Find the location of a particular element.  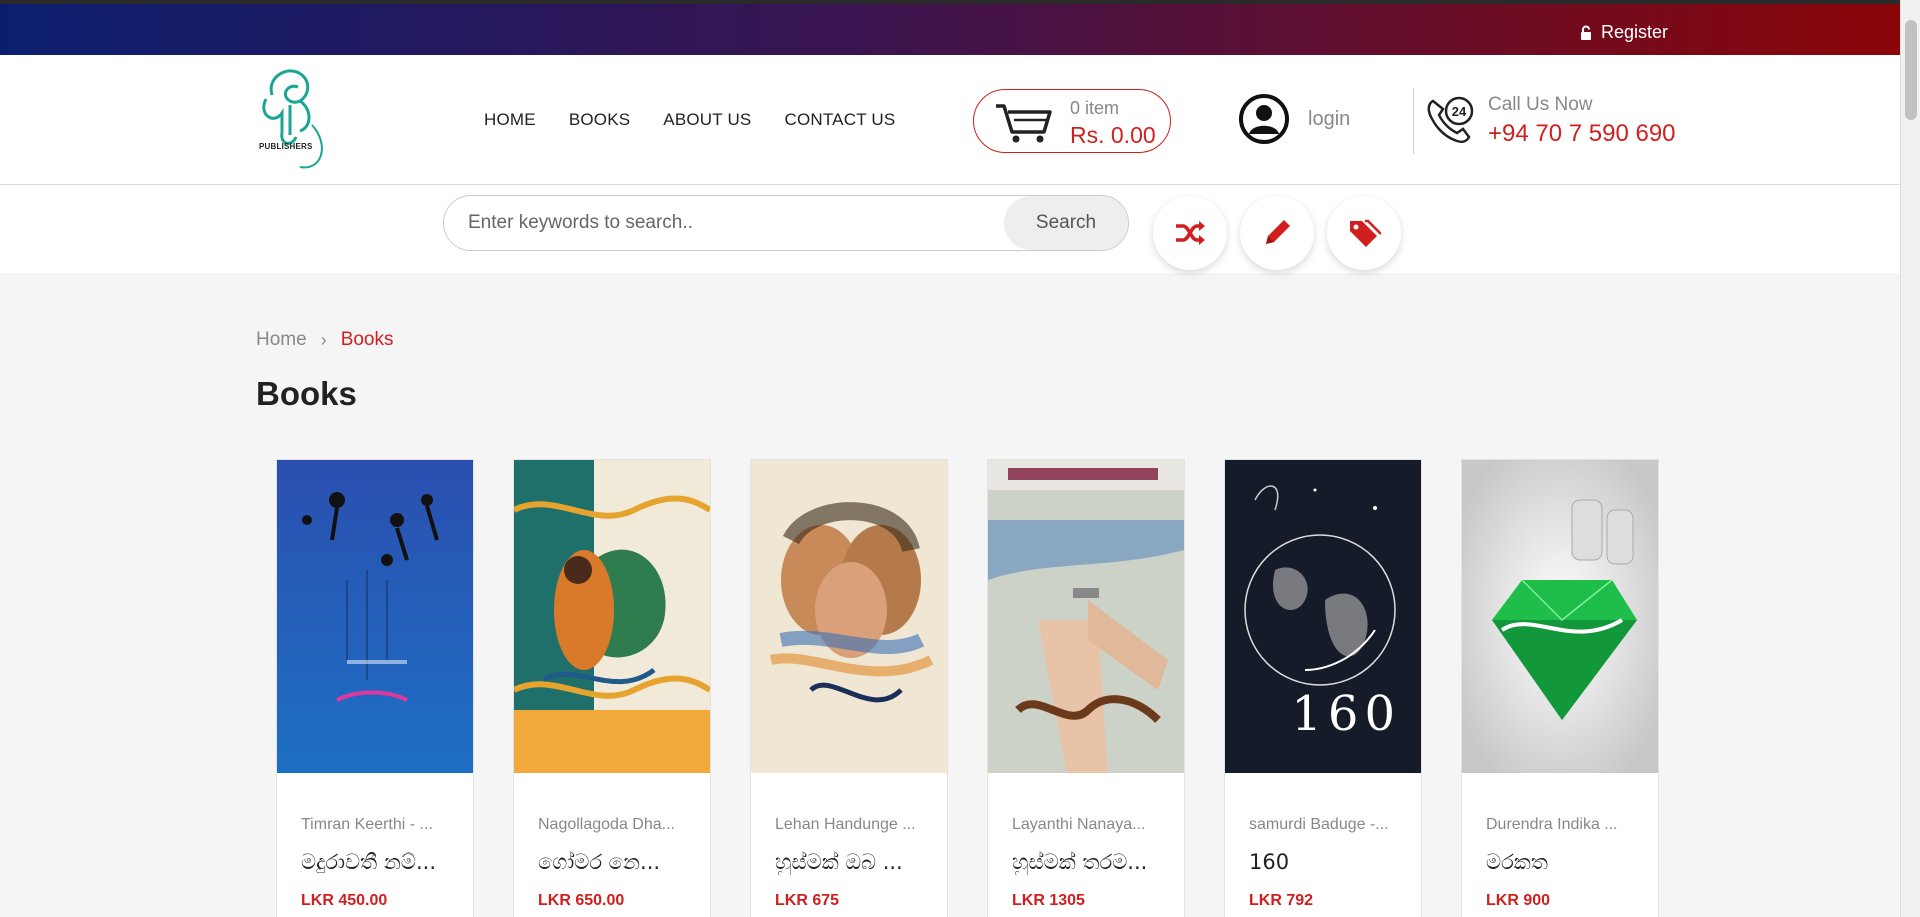

tags-button is located at coordinates (1364, 233).